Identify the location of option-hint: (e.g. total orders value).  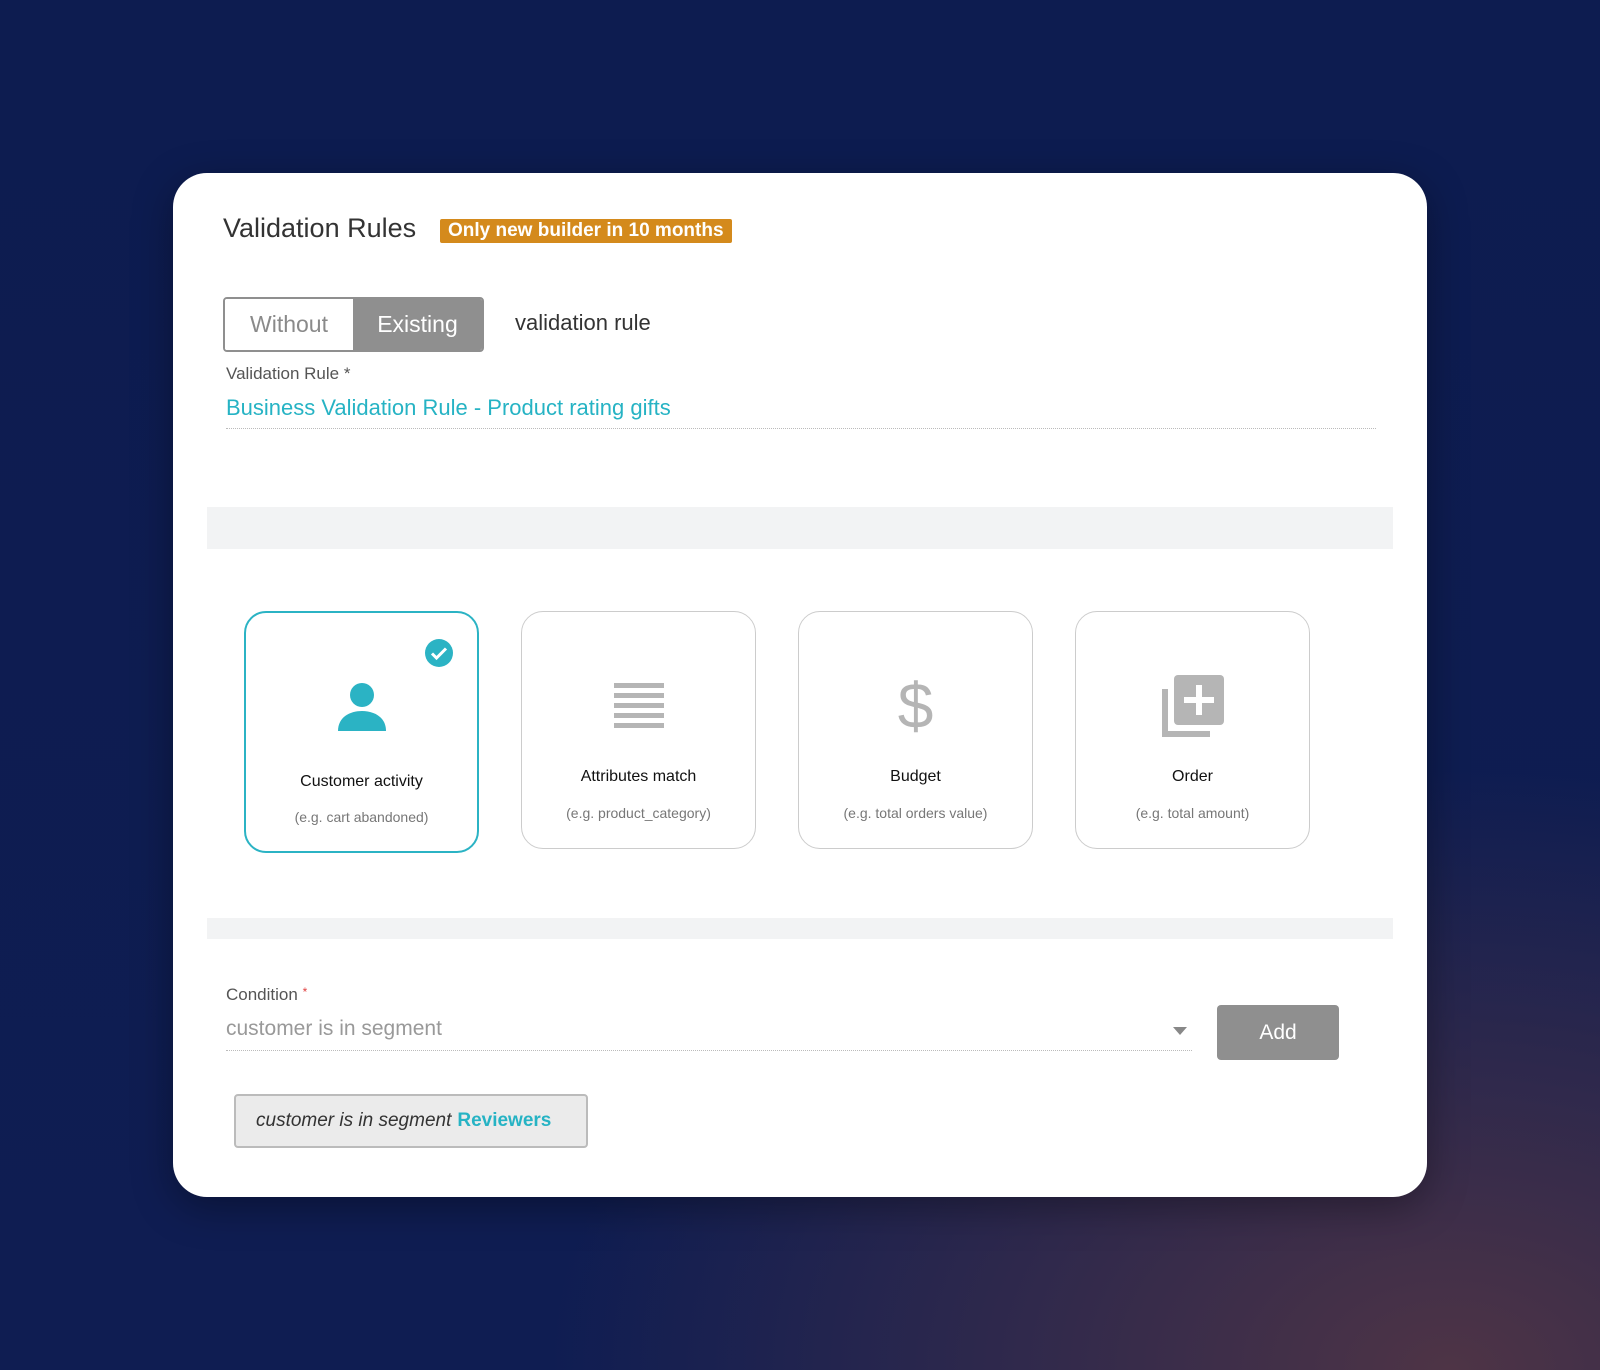
(915, 813).